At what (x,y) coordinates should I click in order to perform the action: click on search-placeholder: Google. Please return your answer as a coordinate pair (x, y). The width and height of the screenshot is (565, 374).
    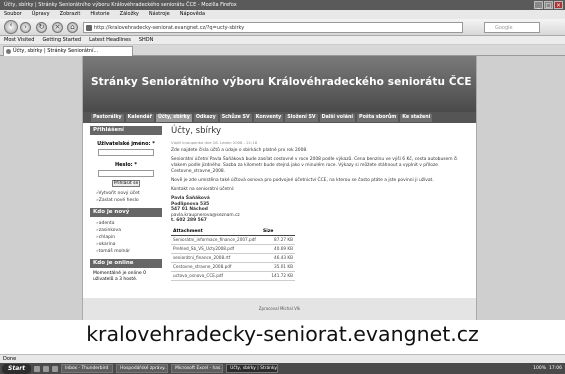
    Looking at the image, I should click on (504, 28).